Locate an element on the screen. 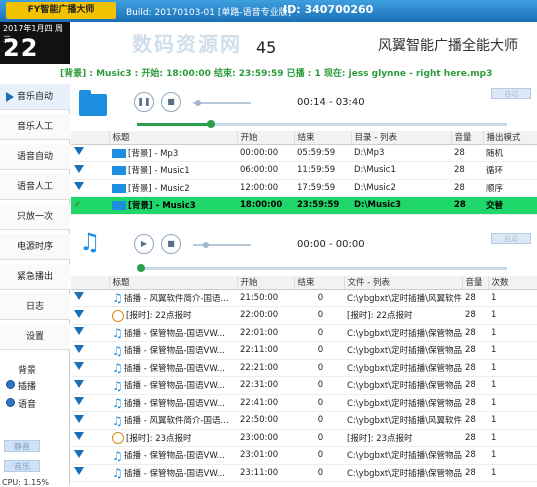 The image size is (537, 487). check-icon: ✔ is located at coordinates (78, 205).